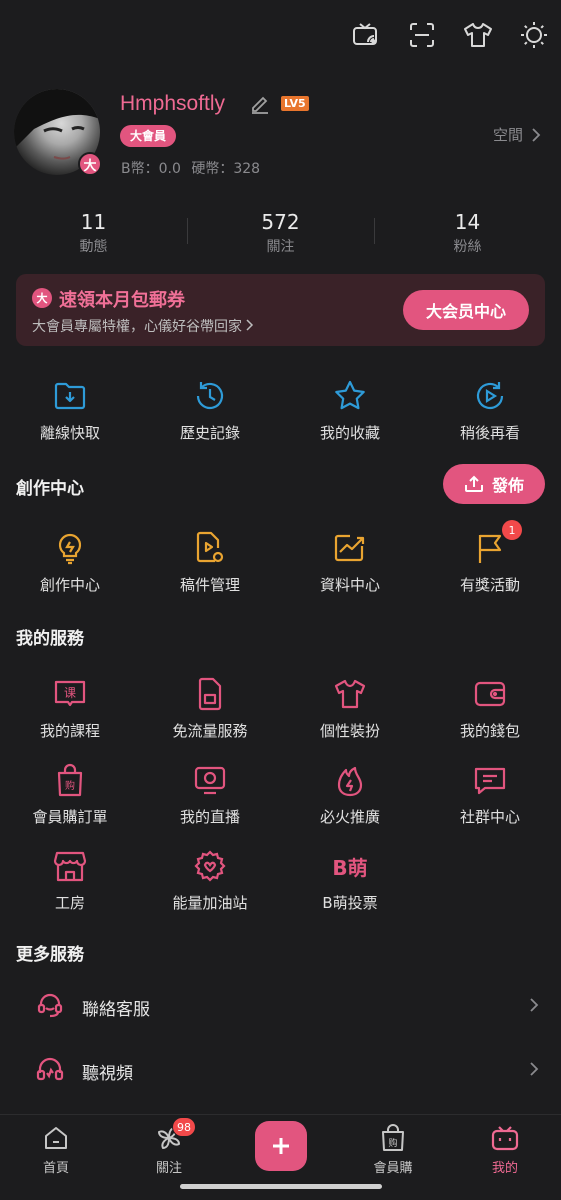 This screenshot has width=561, height=1200. I want to click on my-wallet: 我的錢包, so click(490, 707).